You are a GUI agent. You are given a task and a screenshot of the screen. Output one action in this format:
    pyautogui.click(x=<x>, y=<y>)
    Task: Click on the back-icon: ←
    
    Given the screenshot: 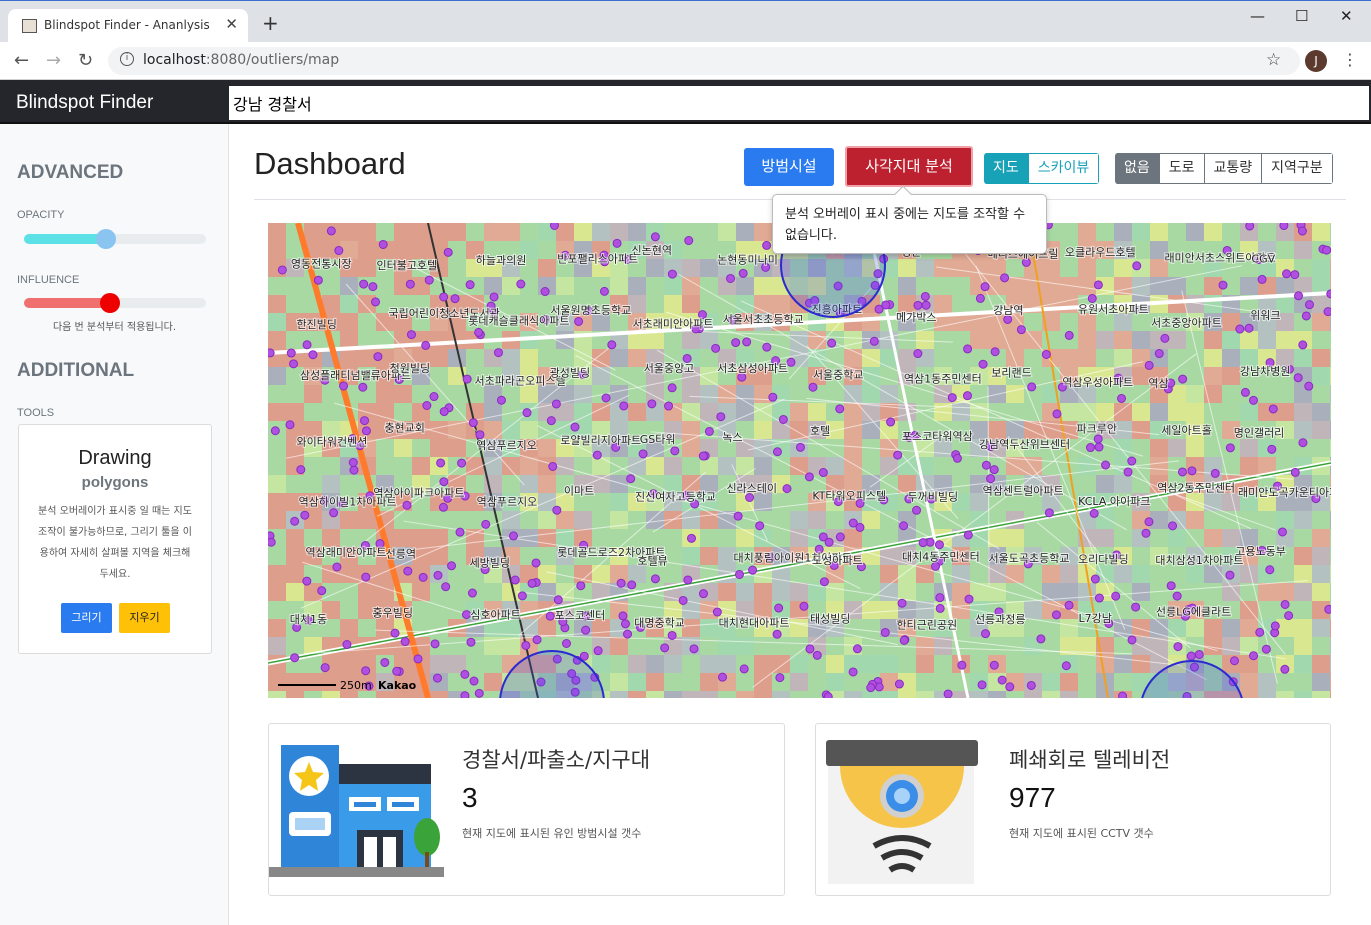 What is the action you would take?
    pyautogui.click(x=21, y=60)
    